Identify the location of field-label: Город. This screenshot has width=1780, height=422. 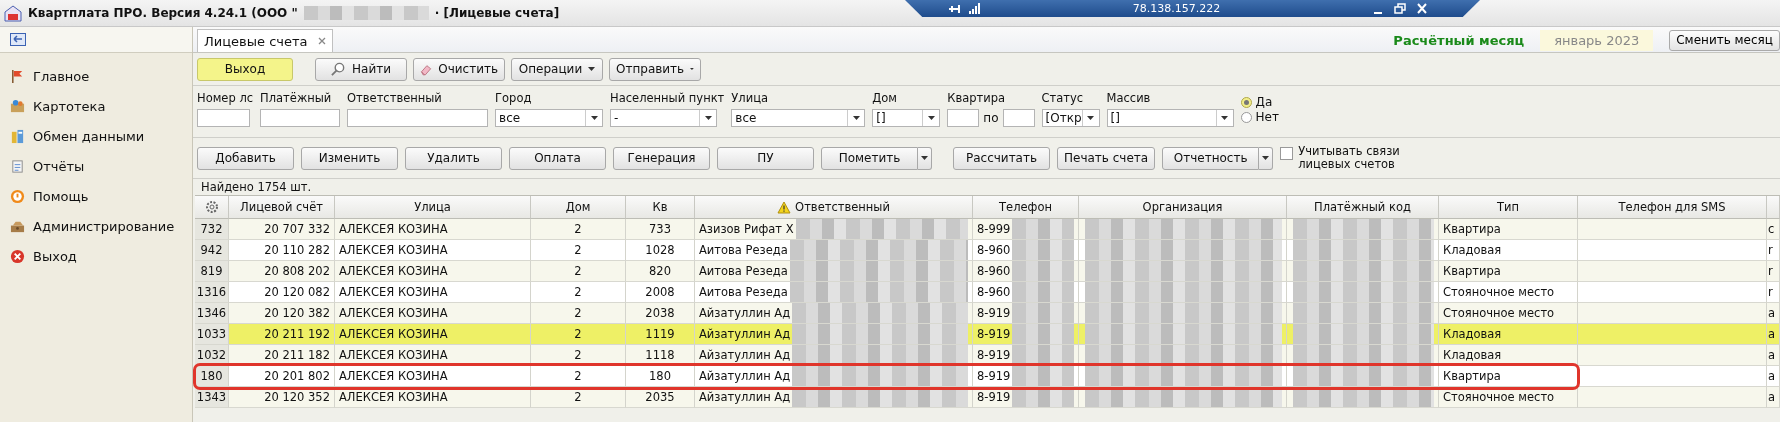
(514, 98).